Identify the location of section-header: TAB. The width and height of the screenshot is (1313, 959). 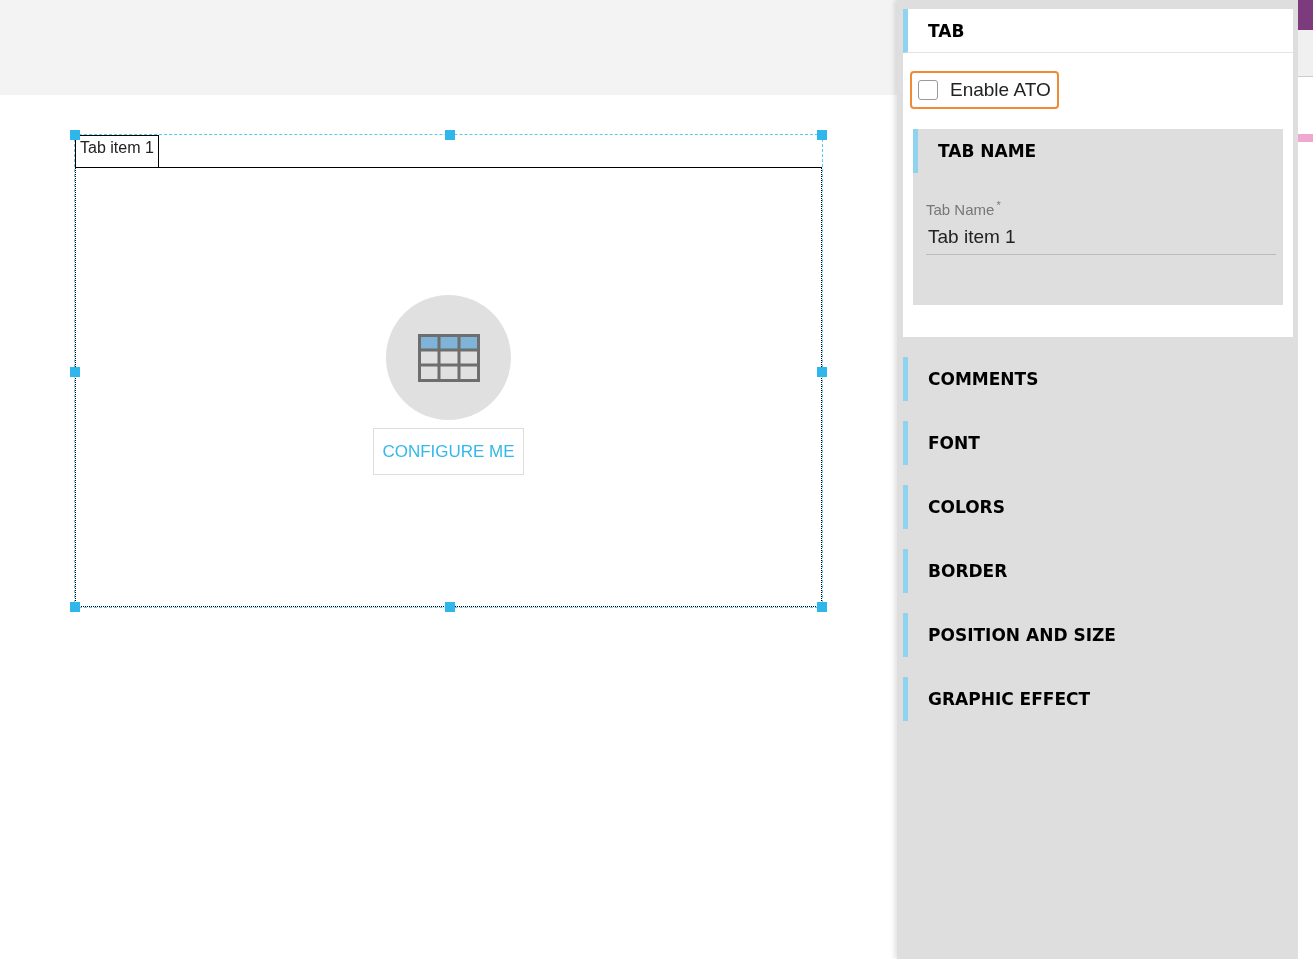
(1098, 31).